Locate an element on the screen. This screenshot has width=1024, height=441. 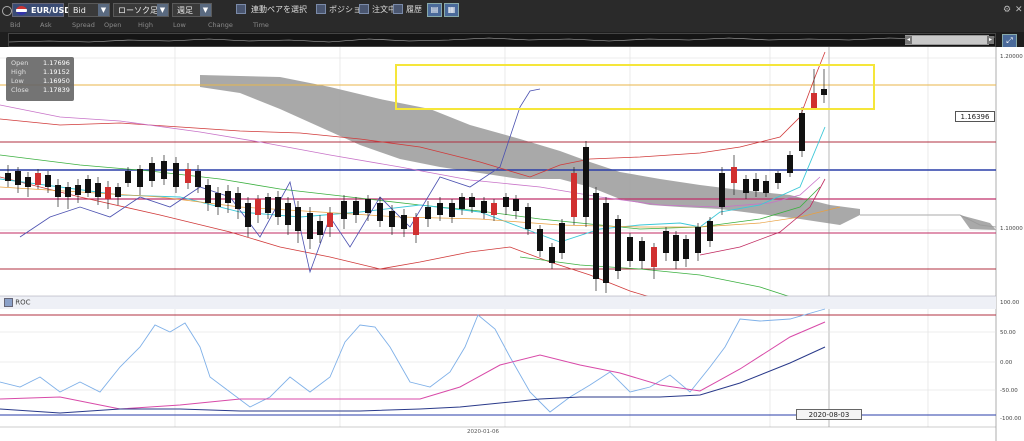
orders-checkbox is located at coordinates (364, 9).